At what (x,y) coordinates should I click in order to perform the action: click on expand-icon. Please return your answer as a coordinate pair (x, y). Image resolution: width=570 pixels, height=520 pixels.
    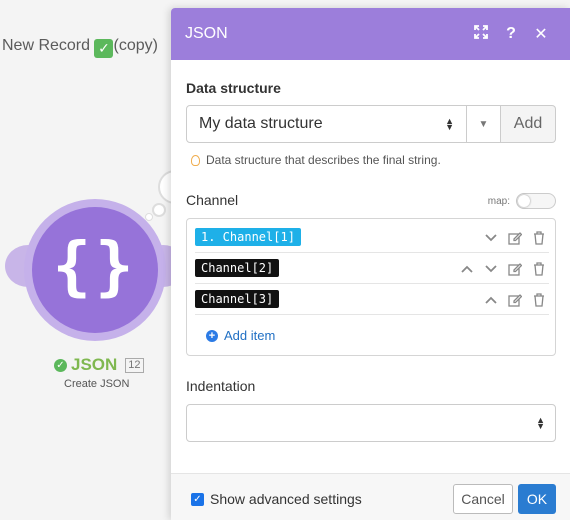
    Looking at the image, I should click on (481, 34).